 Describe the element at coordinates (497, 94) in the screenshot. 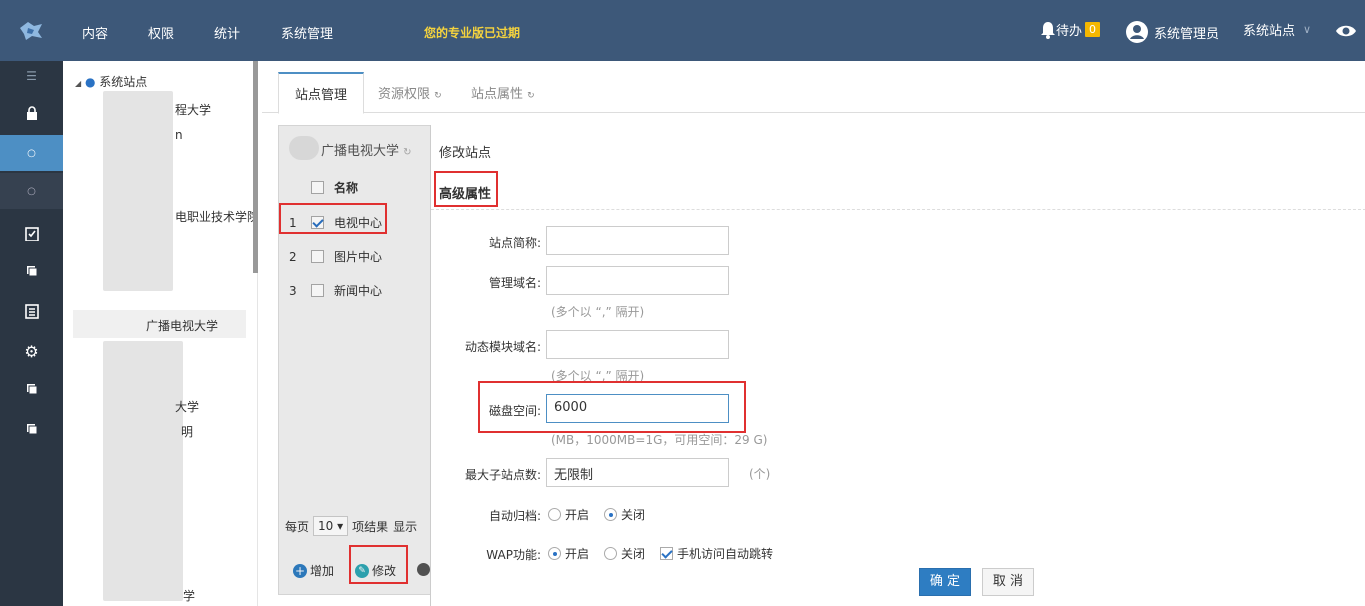

I see `tab-site-properties-label: 站点属性` at that location.